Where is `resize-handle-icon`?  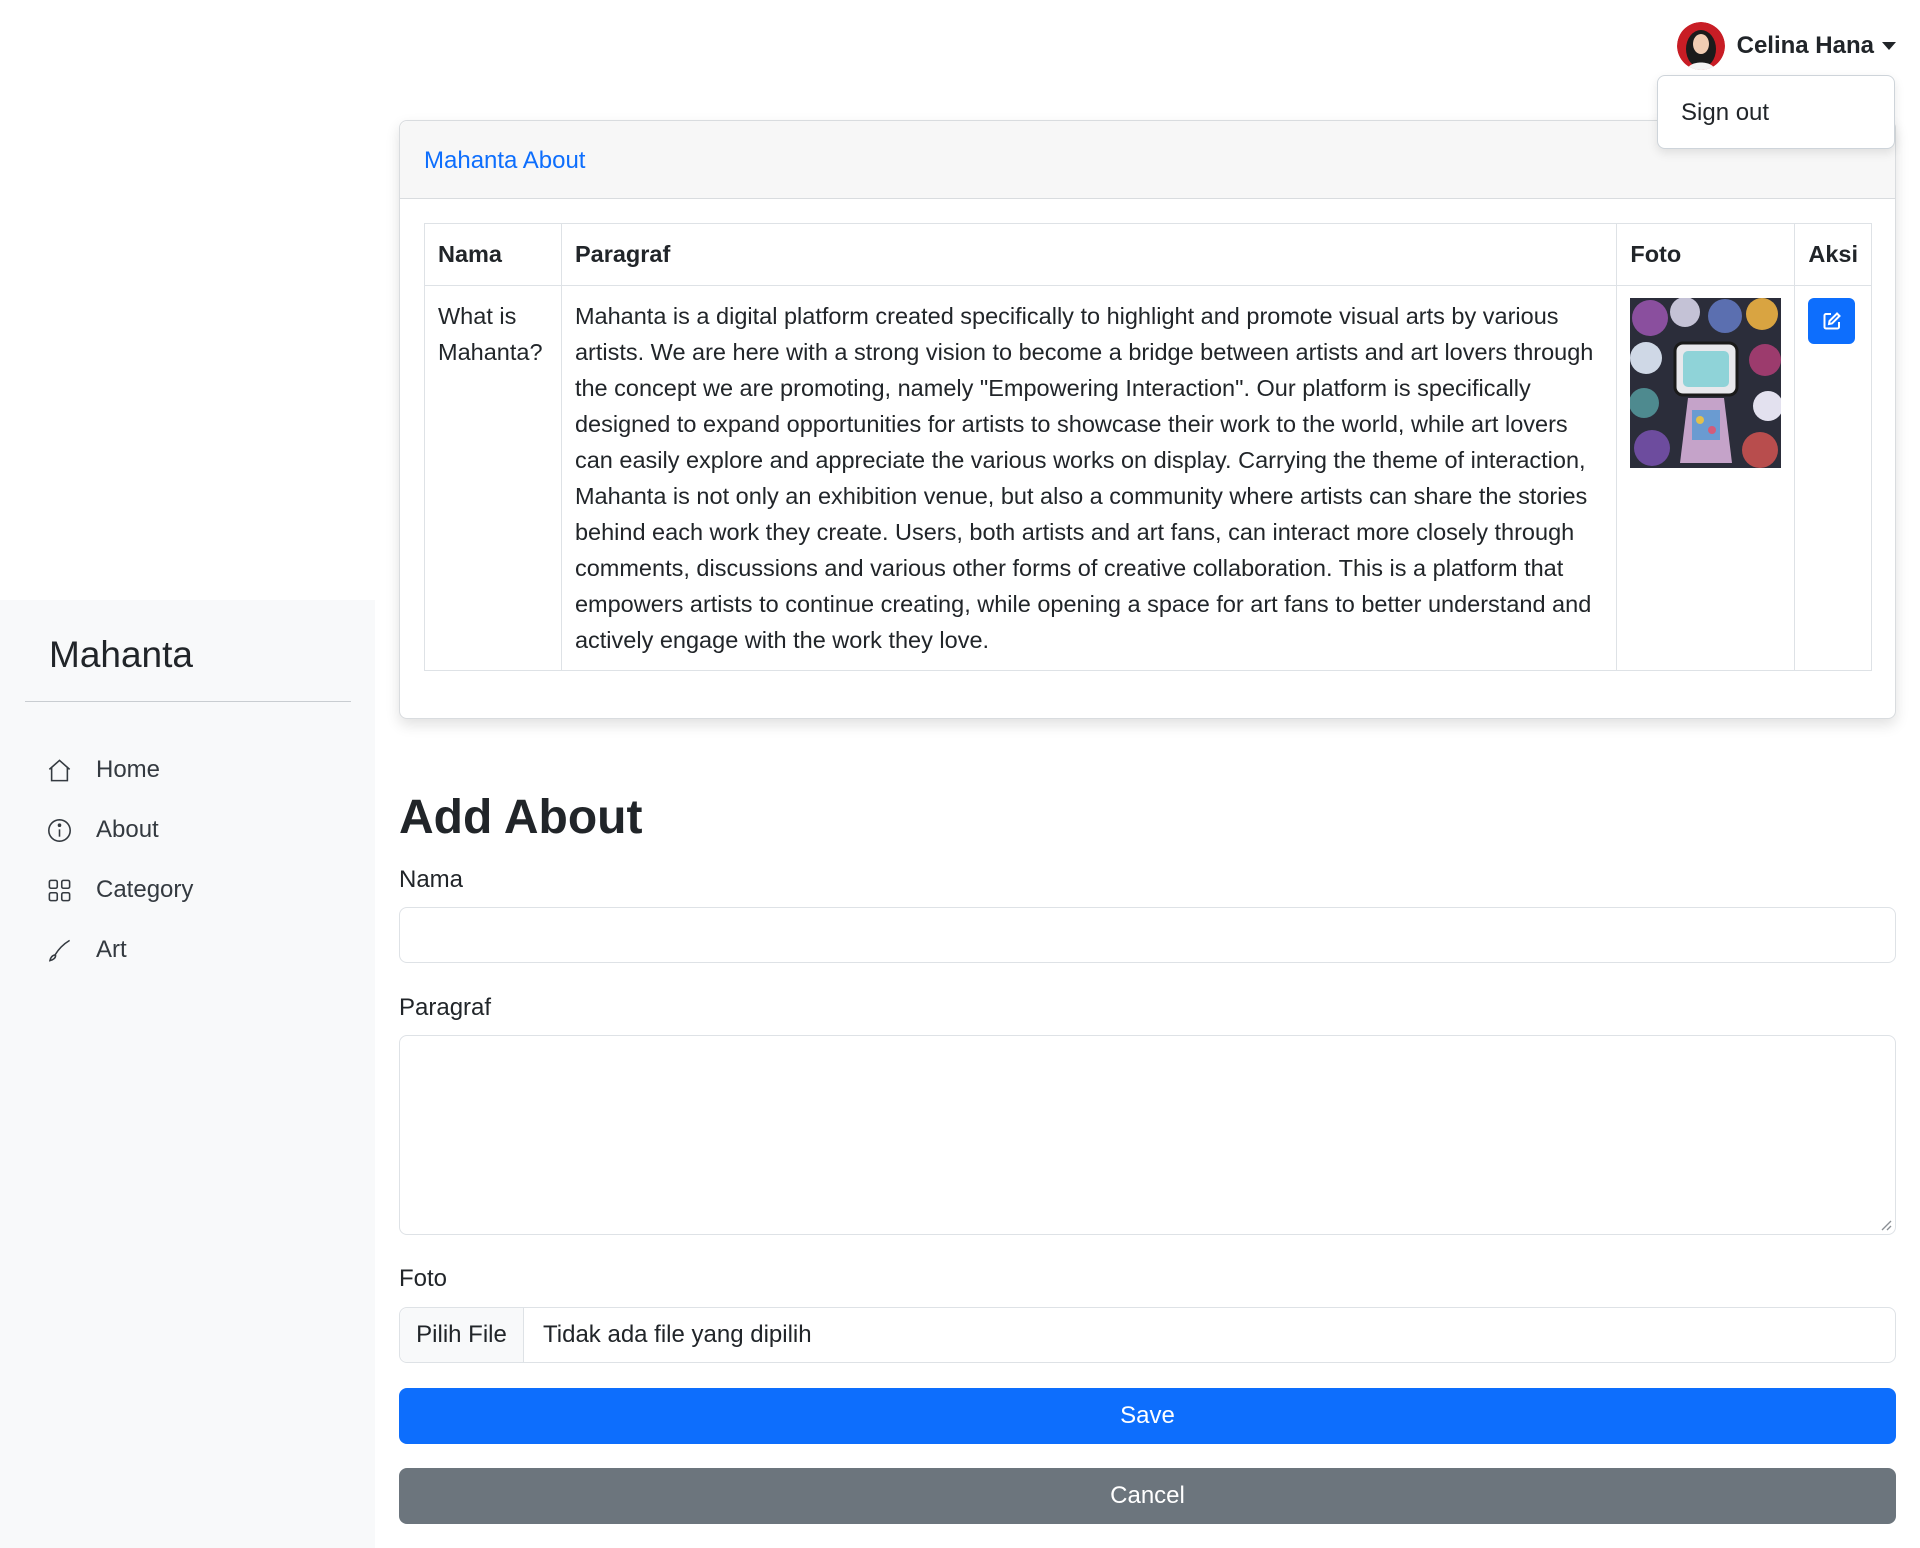 resize-handle-icon is located at coordinates (1886, 1225).